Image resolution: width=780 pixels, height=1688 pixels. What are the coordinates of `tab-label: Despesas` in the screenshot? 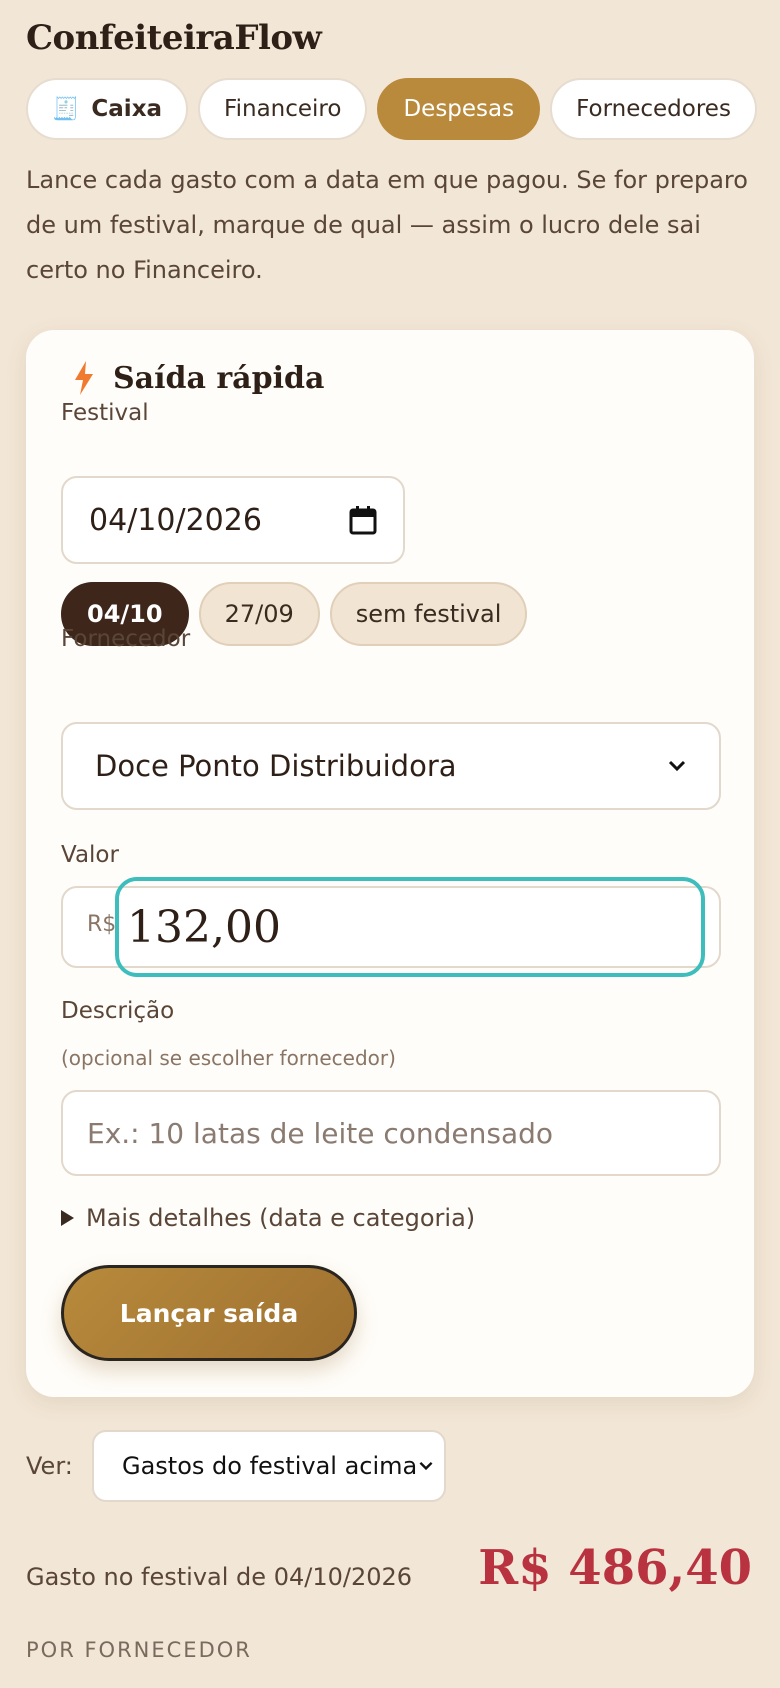 It's located at (459, 109).